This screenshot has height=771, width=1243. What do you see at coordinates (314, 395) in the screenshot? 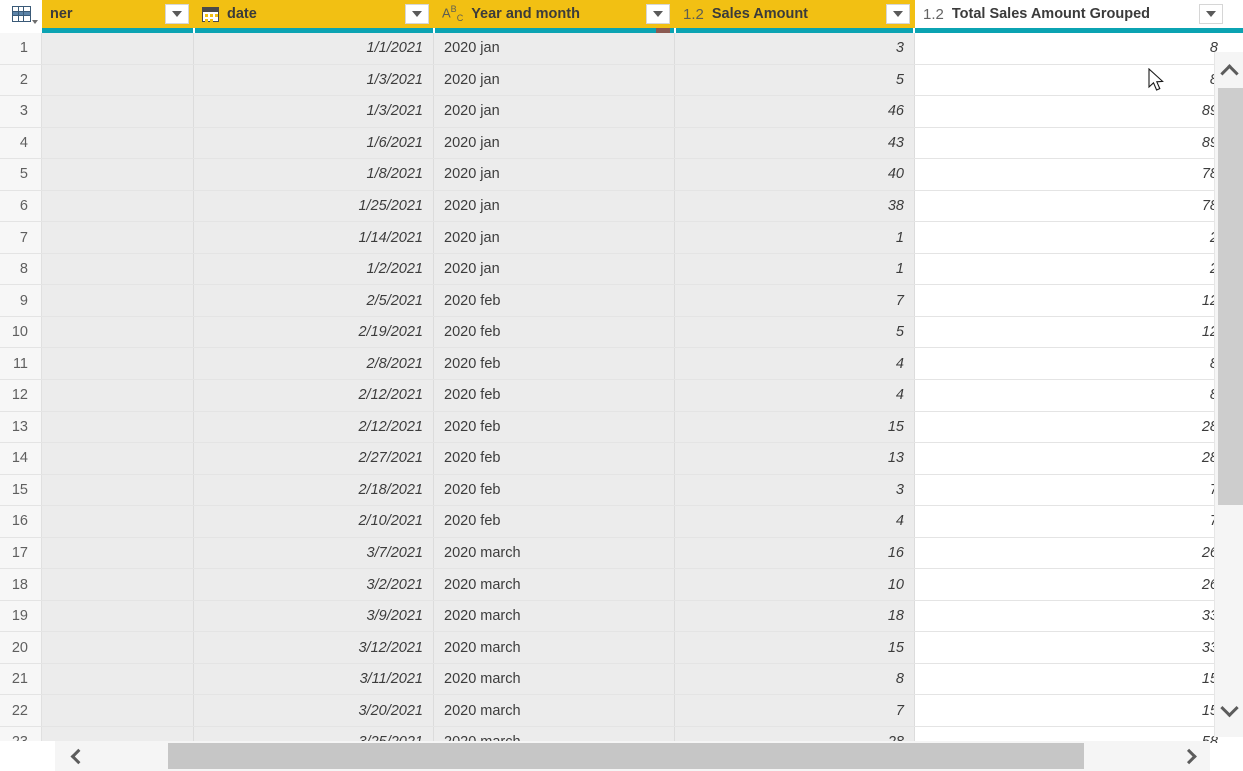
I see `cell-date: 2/12/2021` at bounding box center [314, 395].